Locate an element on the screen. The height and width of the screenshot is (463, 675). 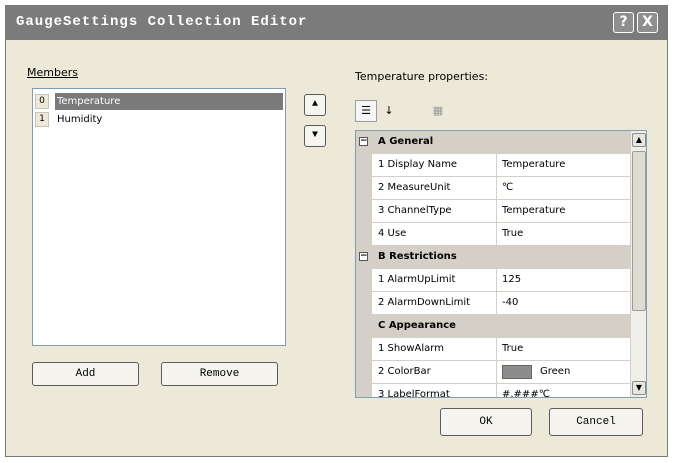
window-title: GaugeSettings Collection Editor is located at coordinates (162, 22).